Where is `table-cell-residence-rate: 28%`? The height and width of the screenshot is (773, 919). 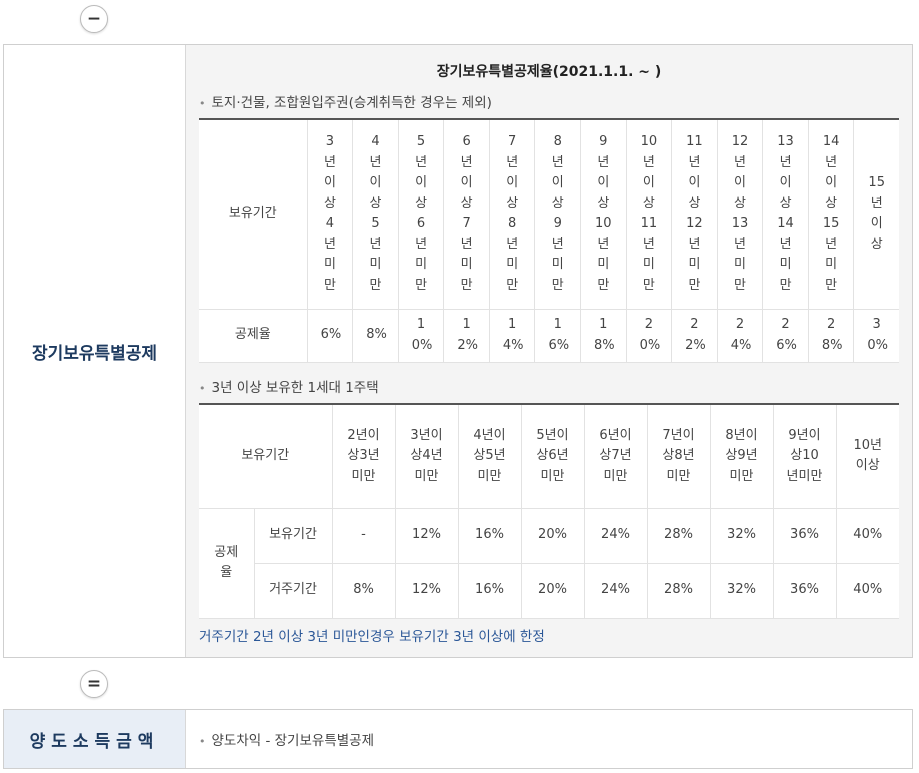 table-cell-residence-rate: 28% is located at coordinates (679, 591).